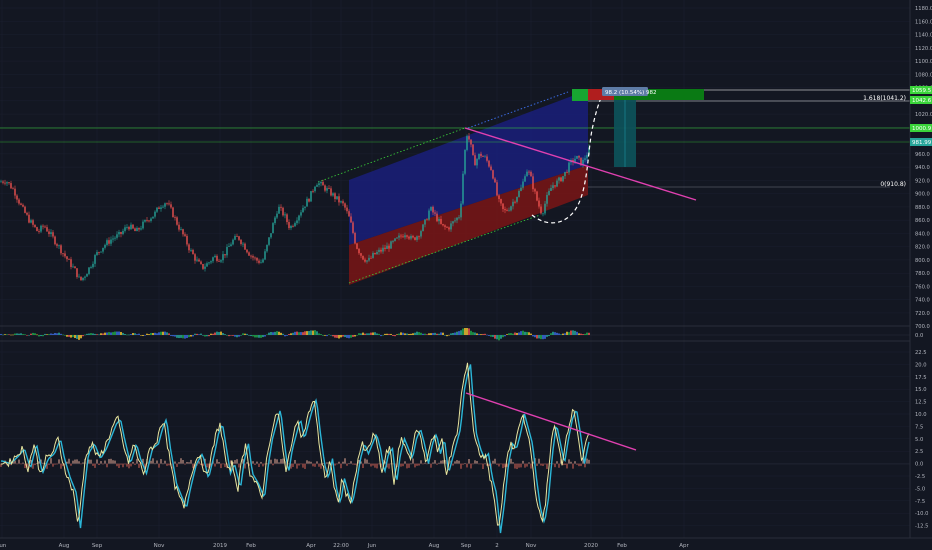 This screenshot has width=932, height=550. I want to click on price-axis-panel, so click(921, 269).